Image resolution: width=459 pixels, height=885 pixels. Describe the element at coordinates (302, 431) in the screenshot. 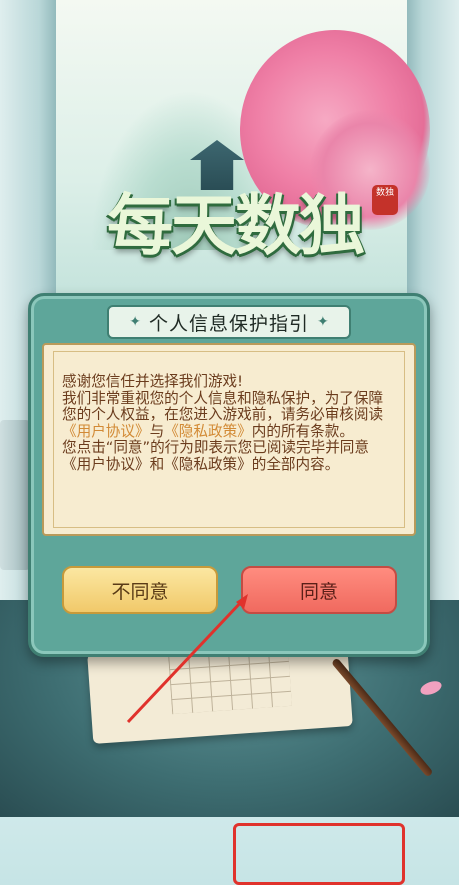

I see `paragraph-1-end: 内的所有条款。` at that location.